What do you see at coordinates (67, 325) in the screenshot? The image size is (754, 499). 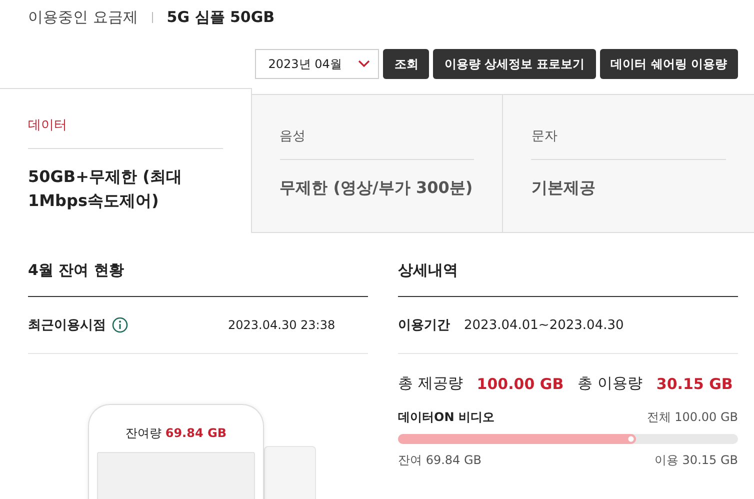 I see `recent-use-label: 최근이용시점` at bounding box center [67, 325].